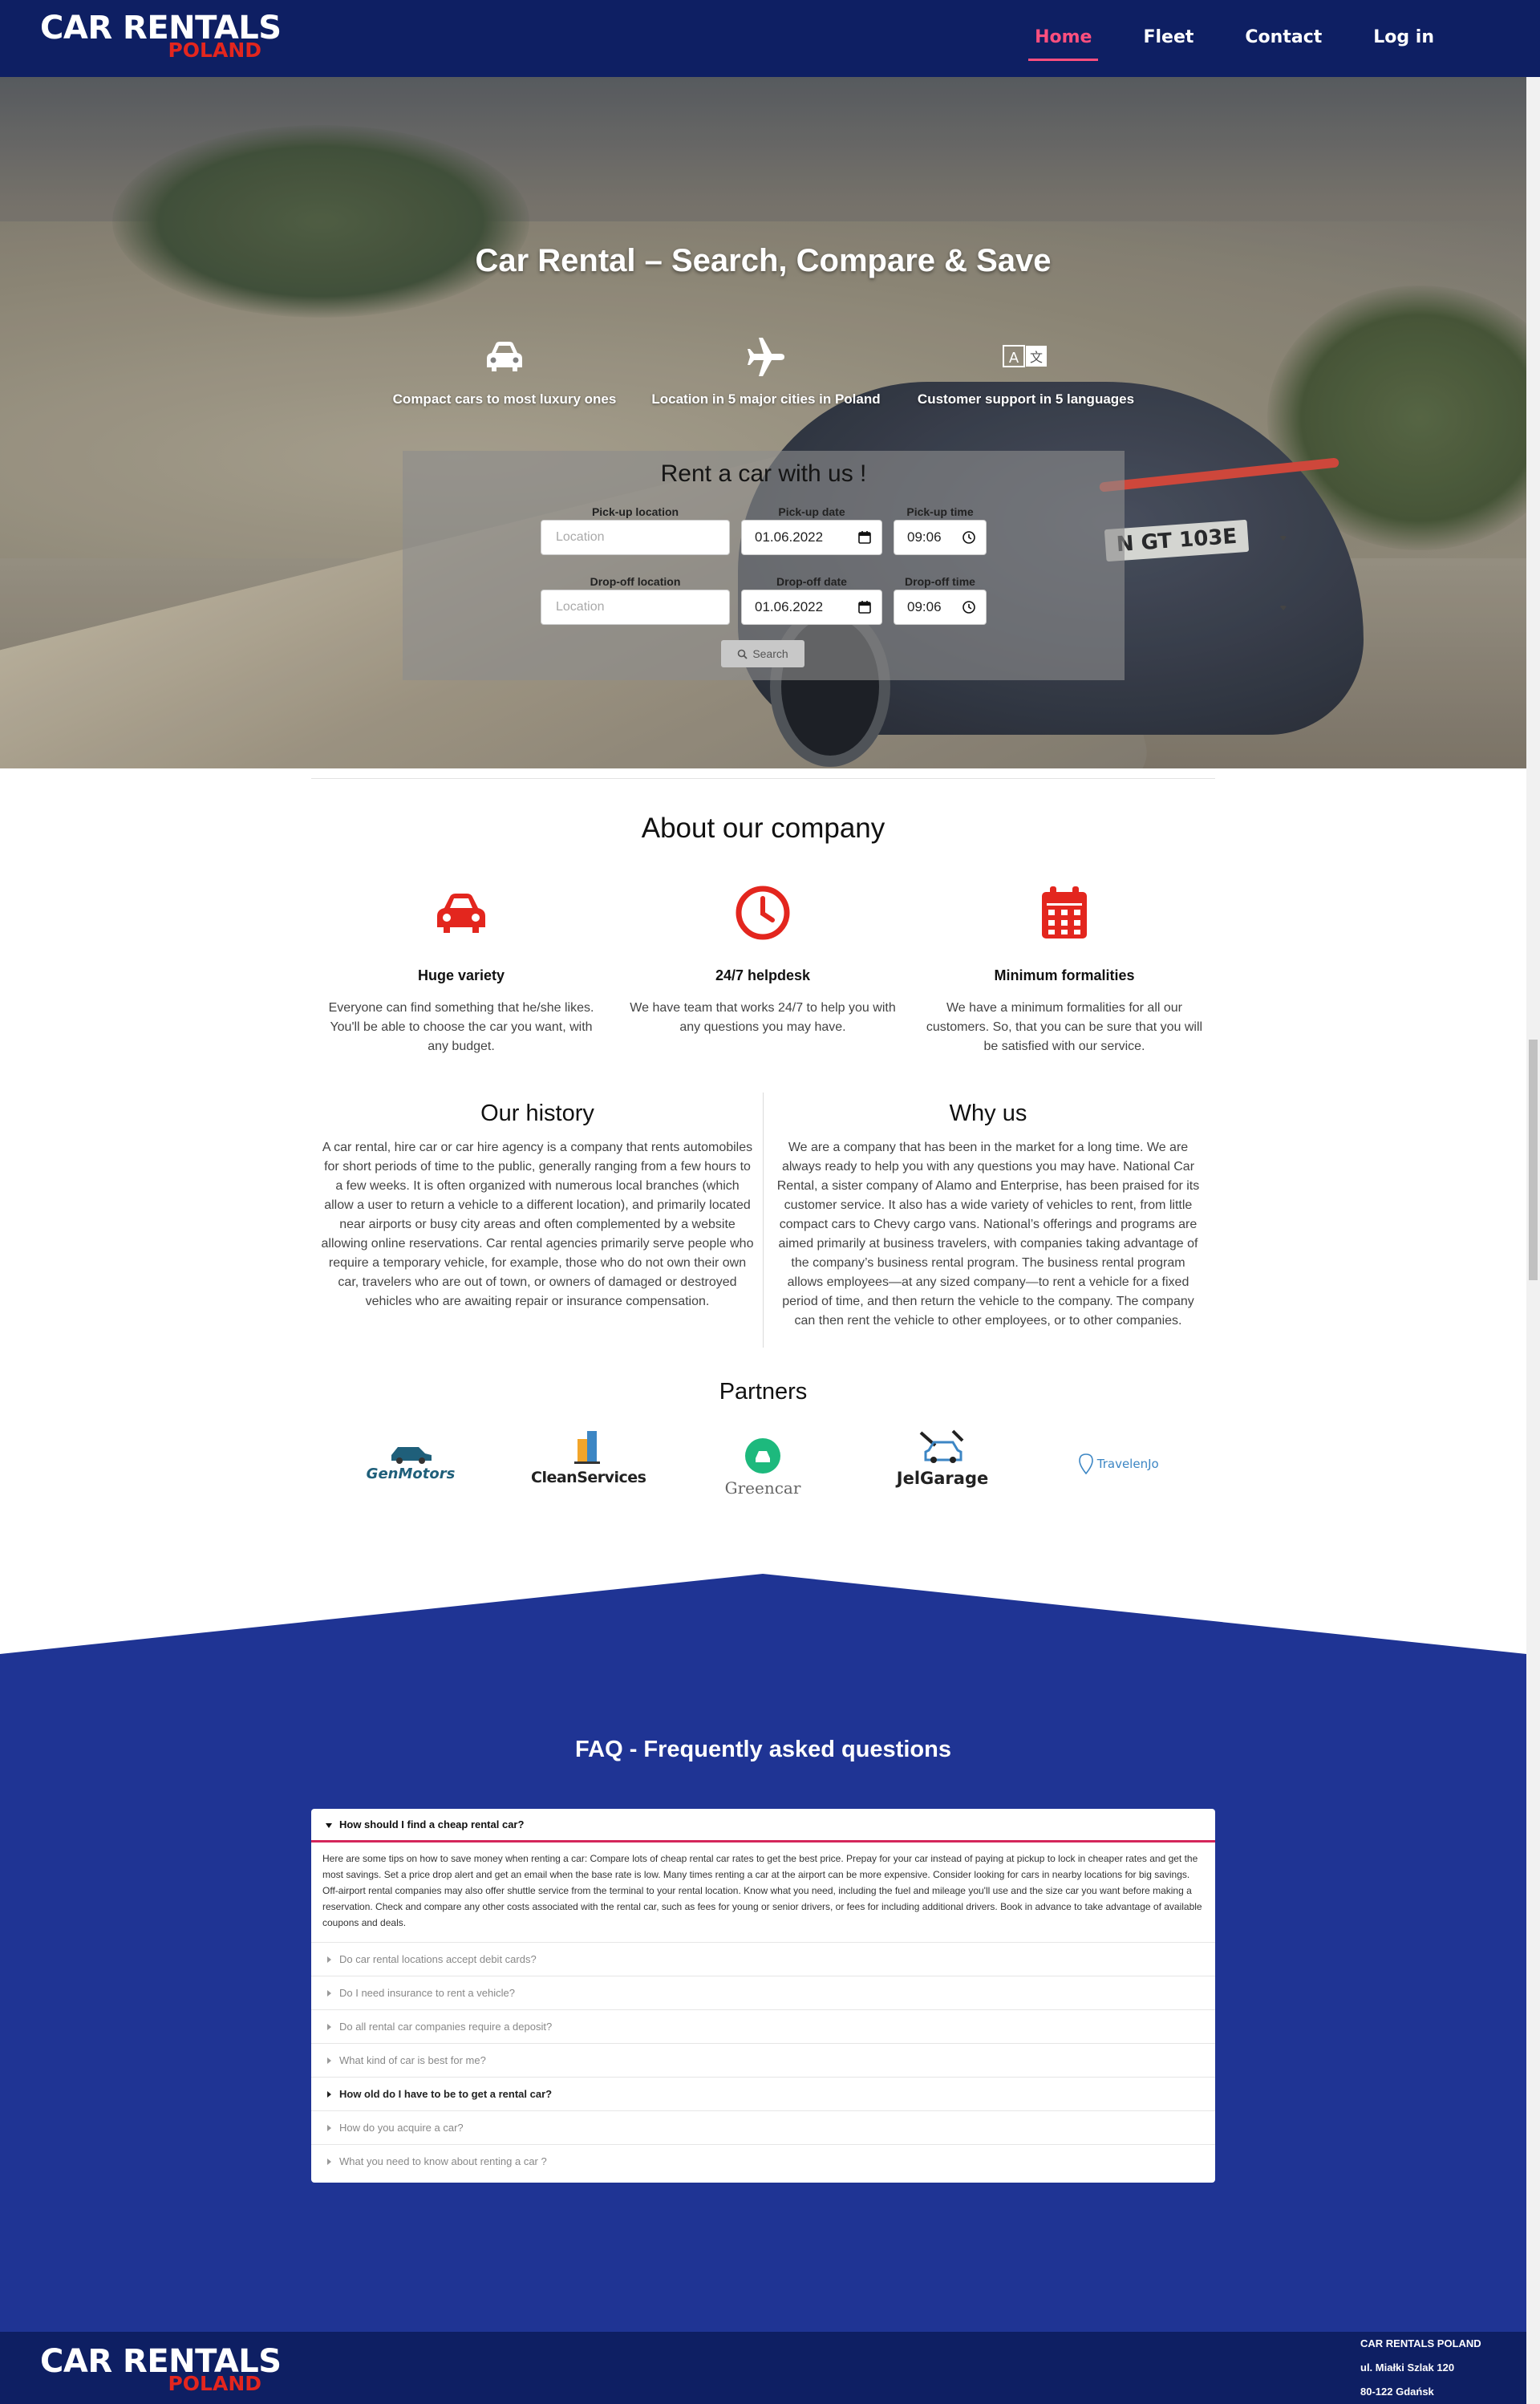 This screenshot has width=1540, height=2404. I want to click on pickup-time-value: 09:06, so click(924, 537).